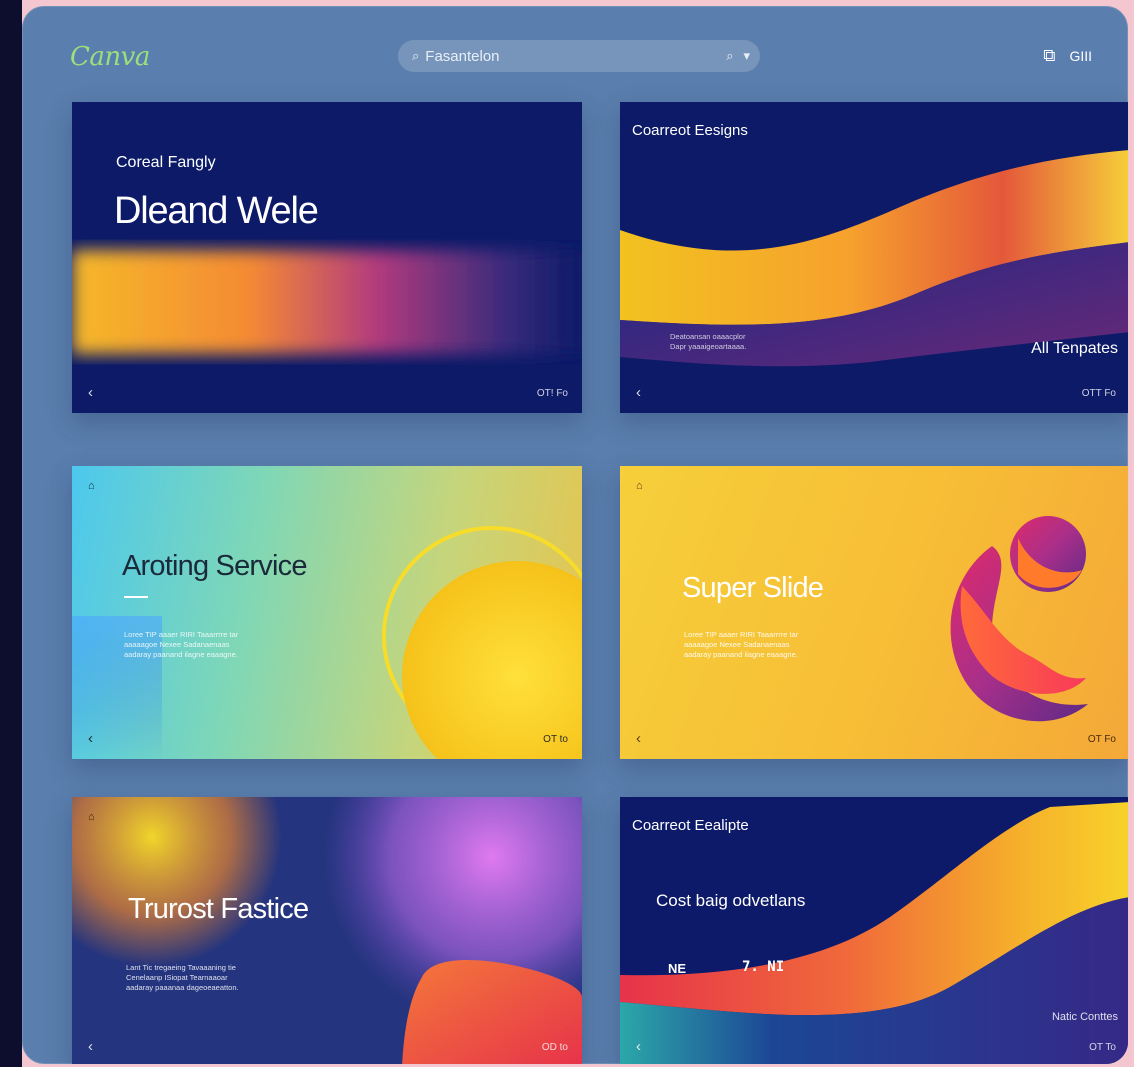 The width and height of the screenshot is (1134, 1067). What do you see at coordinates (552, 393) in the screenshot?
I see `card-1-page-label: OT! Fo` at bounding box center [552, 393].